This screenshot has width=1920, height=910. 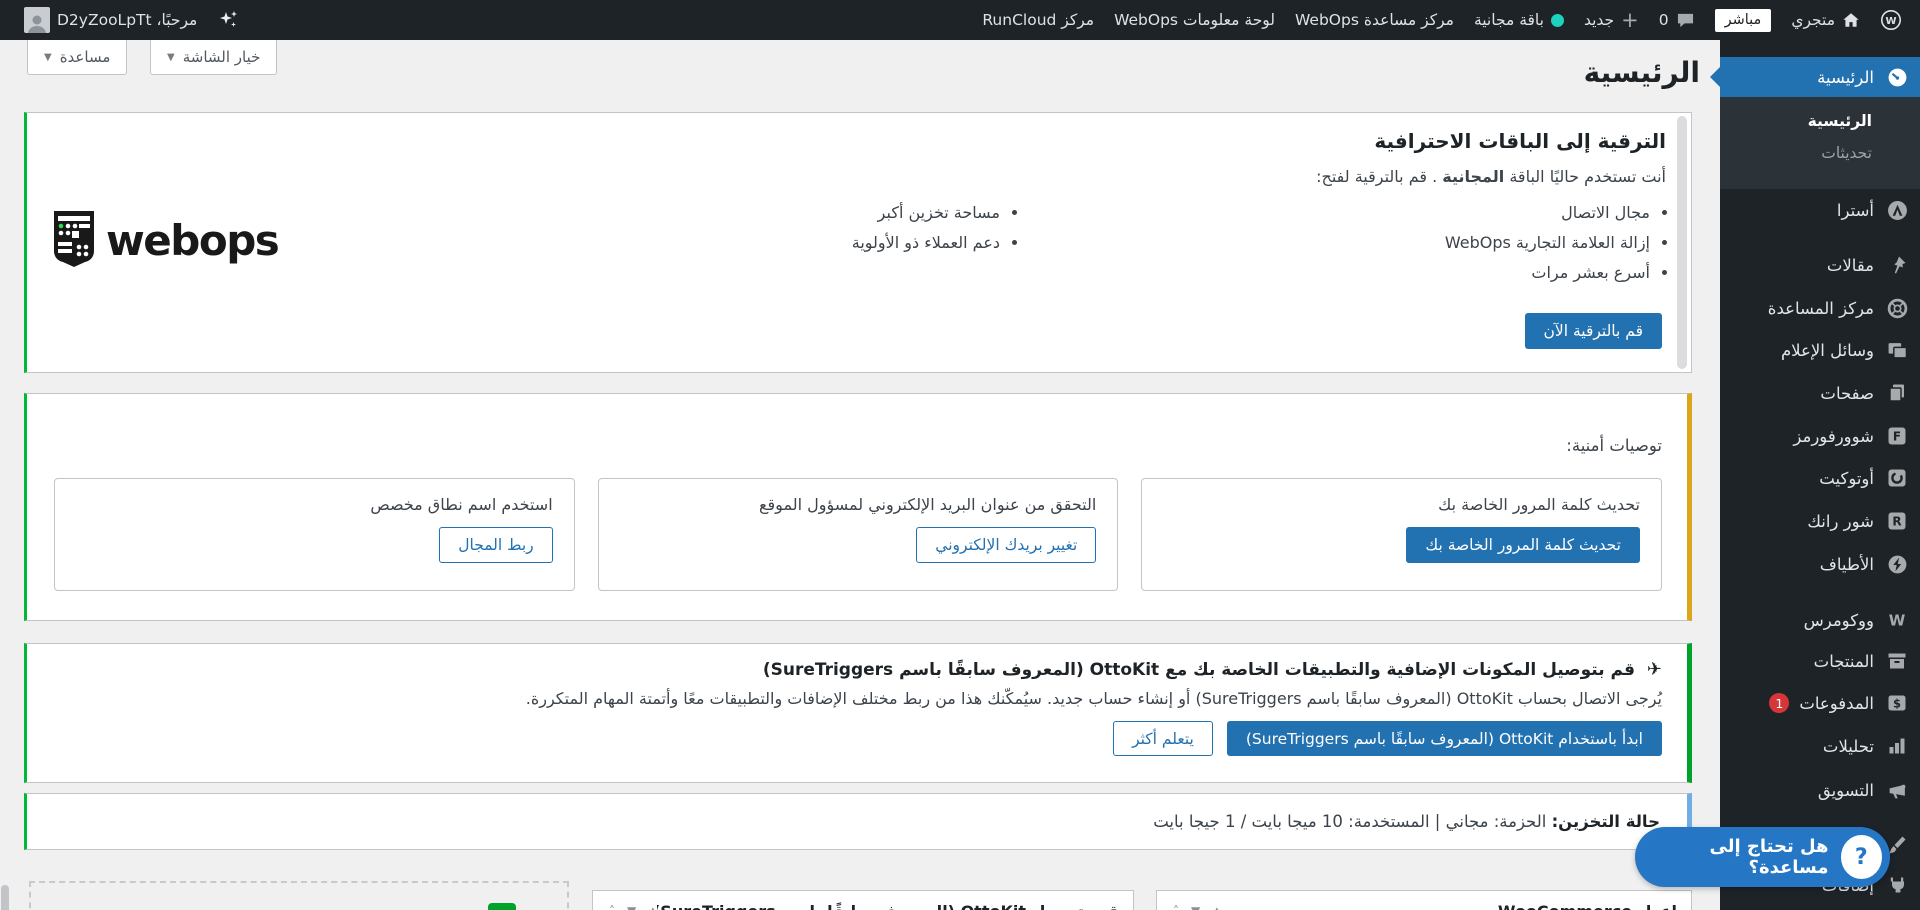 I want to click on dashboard-submenu: الرئيسية تحديثات, so click(x=1820, y=143).